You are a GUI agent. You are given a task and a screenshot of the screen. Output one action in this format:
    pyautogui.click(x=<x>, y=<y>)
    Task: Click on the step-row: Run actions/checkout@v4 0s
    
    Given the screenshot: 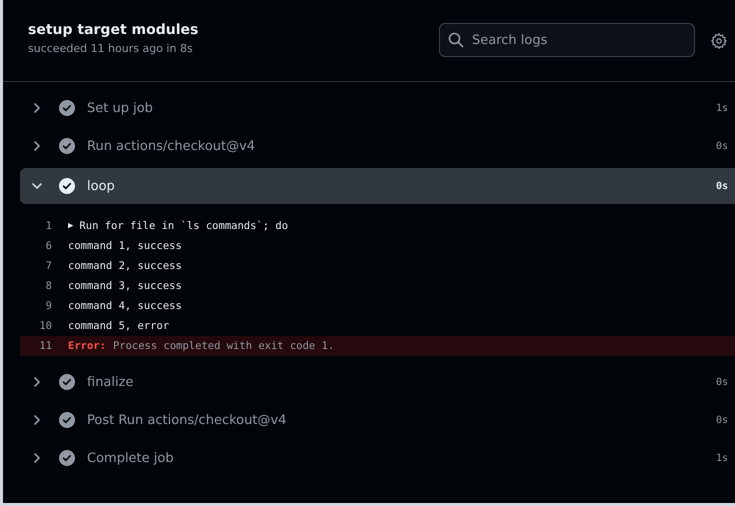 What is the action you would take?
    pyautogui.click(x=377, y=146)
    